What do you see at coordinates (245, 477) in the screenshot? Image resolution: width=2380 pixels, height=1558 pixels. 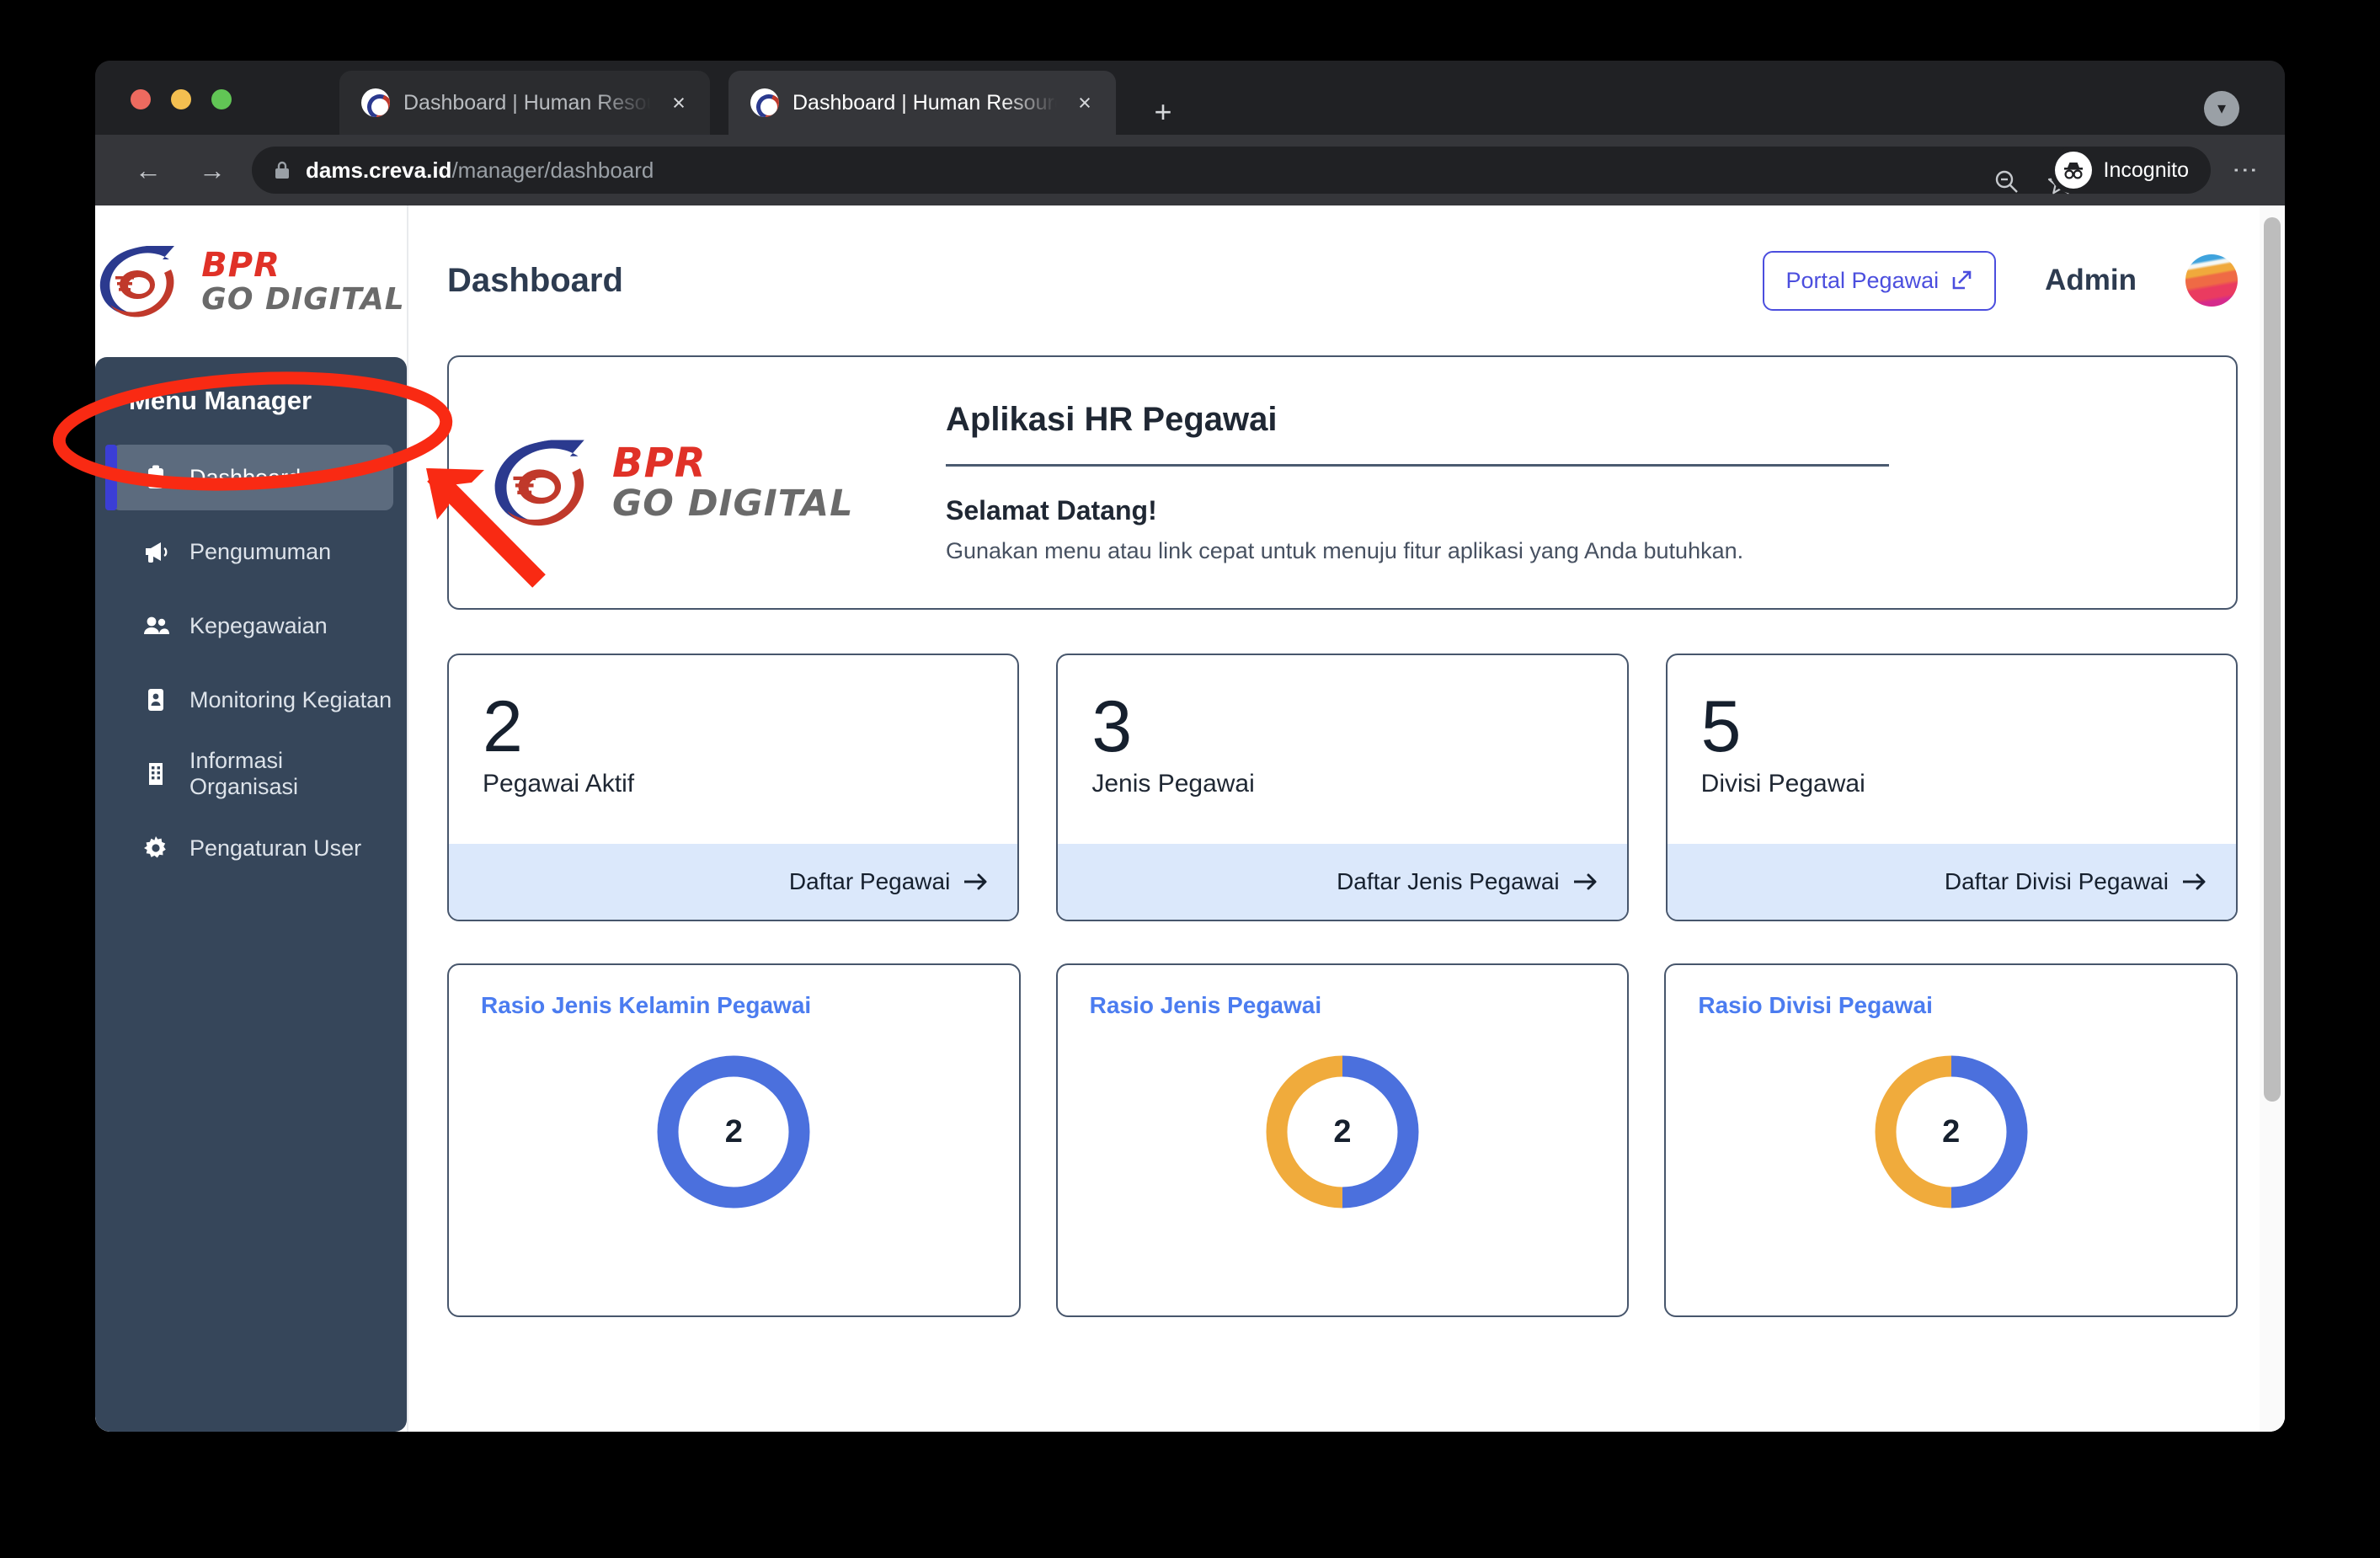 I see `sidebar-item-label: Dashboard` at bounding box center [245, 477].